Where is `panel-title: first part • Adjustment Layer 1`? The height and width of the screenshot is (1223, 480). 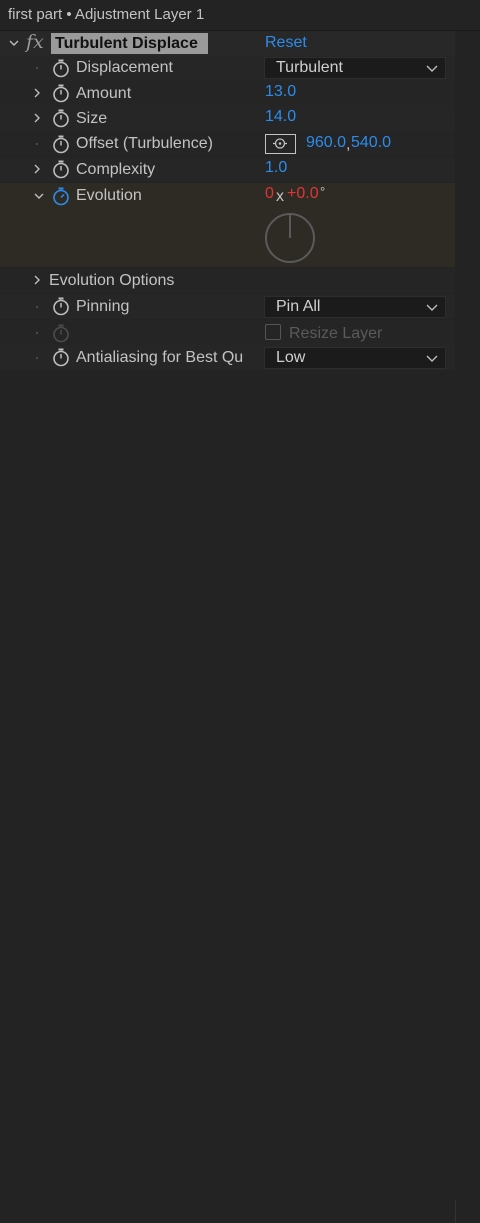
panel-title: first part • Adjustment Layer 1 is located at coordinates (106, 14).